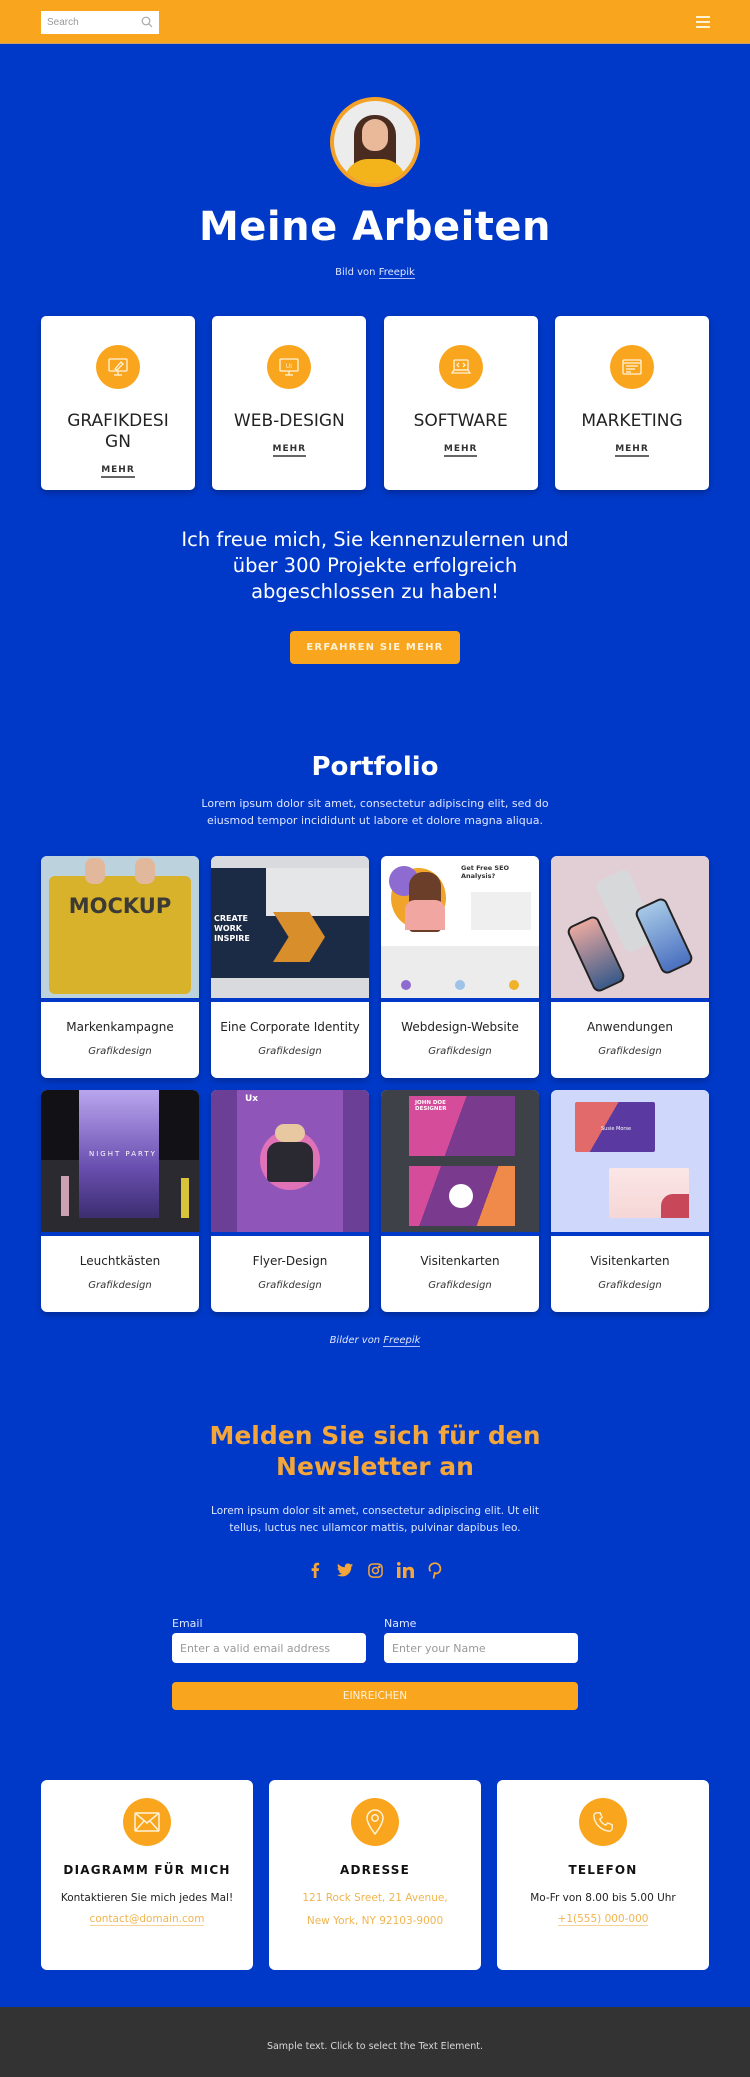  What do you see at coordinates (120, 967) in the screenshot?
I see `portfolio-item: MOCKUP Markenkampagne Grafikdesign` at bounding box center [120, 967].